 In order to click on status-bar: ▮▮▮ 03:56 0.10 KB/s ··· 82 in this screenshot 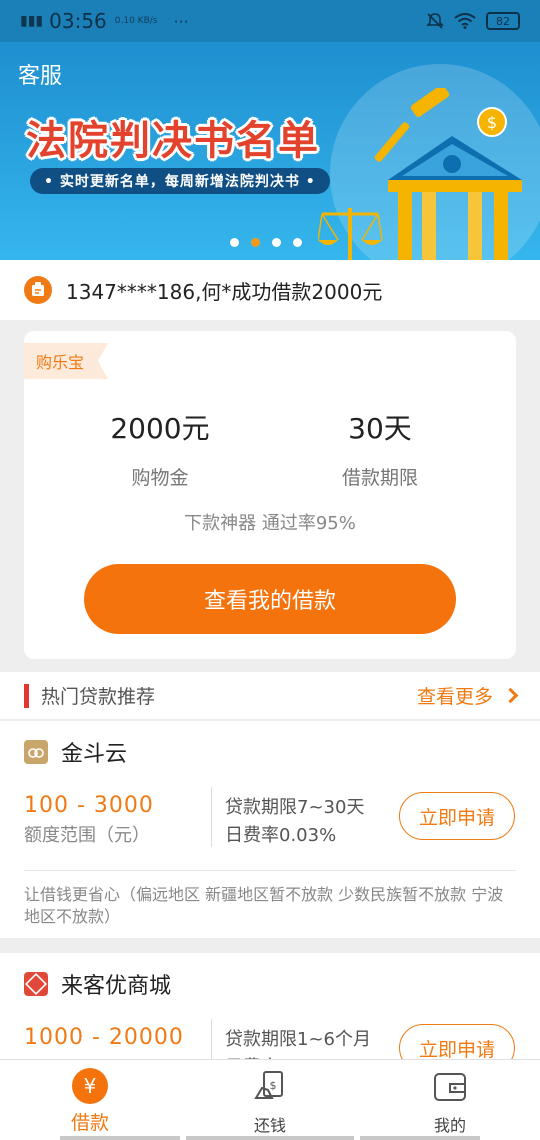, I will do `click(270, 21)`.